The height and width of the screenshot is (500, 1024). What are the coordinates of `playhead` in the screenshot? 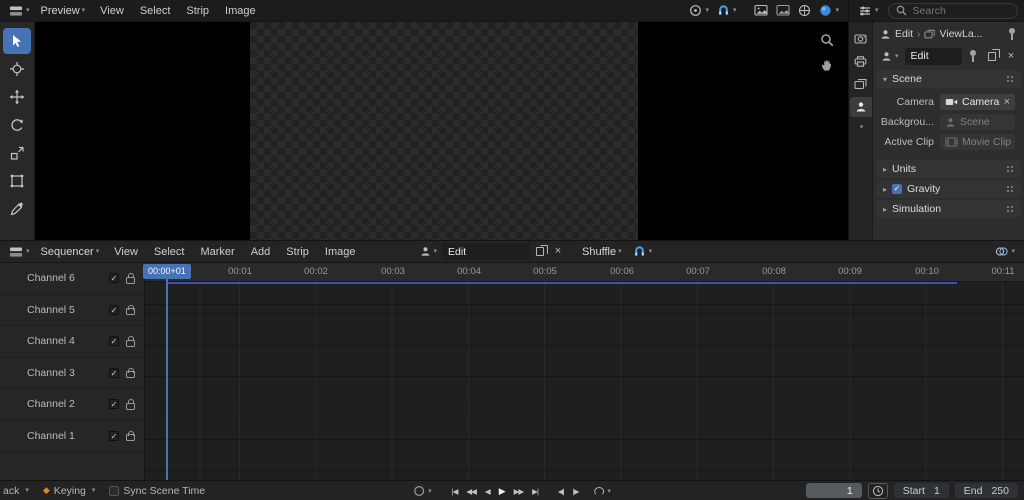 It's located at (167, 372).